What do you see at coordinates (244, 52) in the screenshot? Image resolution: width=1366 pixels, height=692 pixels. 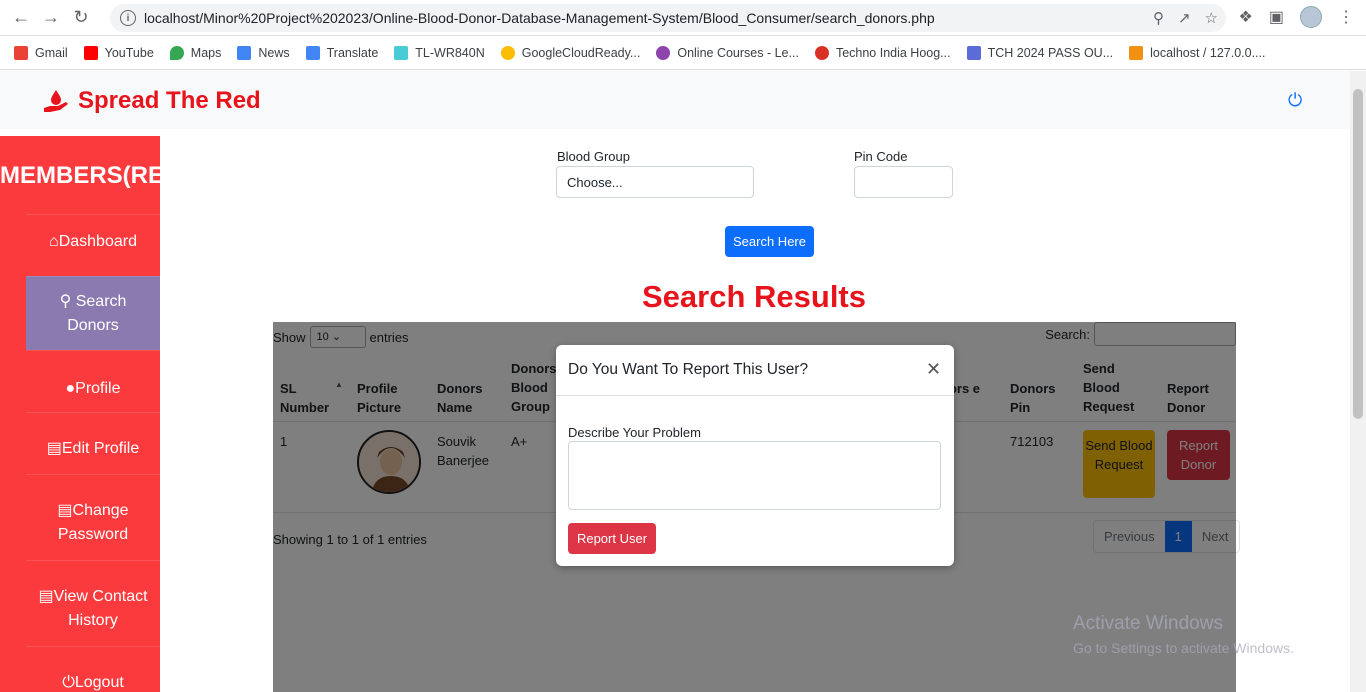 I see `news-icon` at bounding box center [244, 52].